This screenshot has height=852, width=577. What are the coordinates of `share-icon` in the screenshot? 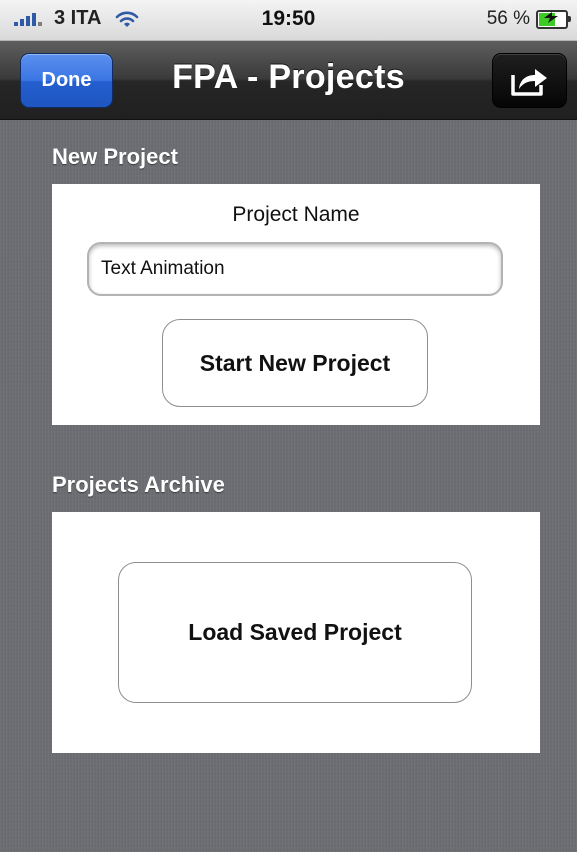 It's located at (528, 82).